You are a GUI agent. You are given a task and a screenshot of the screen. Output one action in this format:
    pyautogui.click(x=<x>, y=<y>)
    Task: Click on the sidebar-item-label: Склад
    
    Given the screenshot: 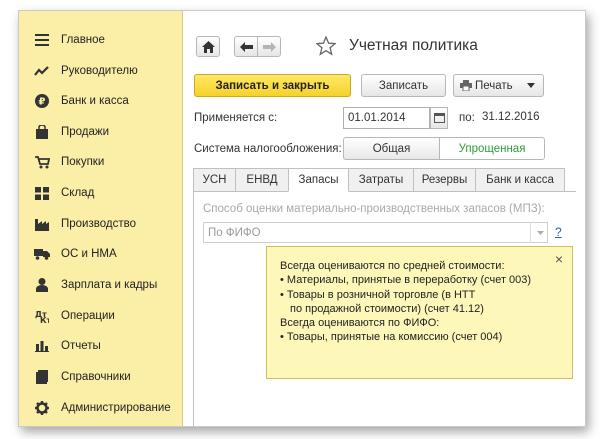 What is the action you would take?
    pyautogui.click(x=78, y=193)
    